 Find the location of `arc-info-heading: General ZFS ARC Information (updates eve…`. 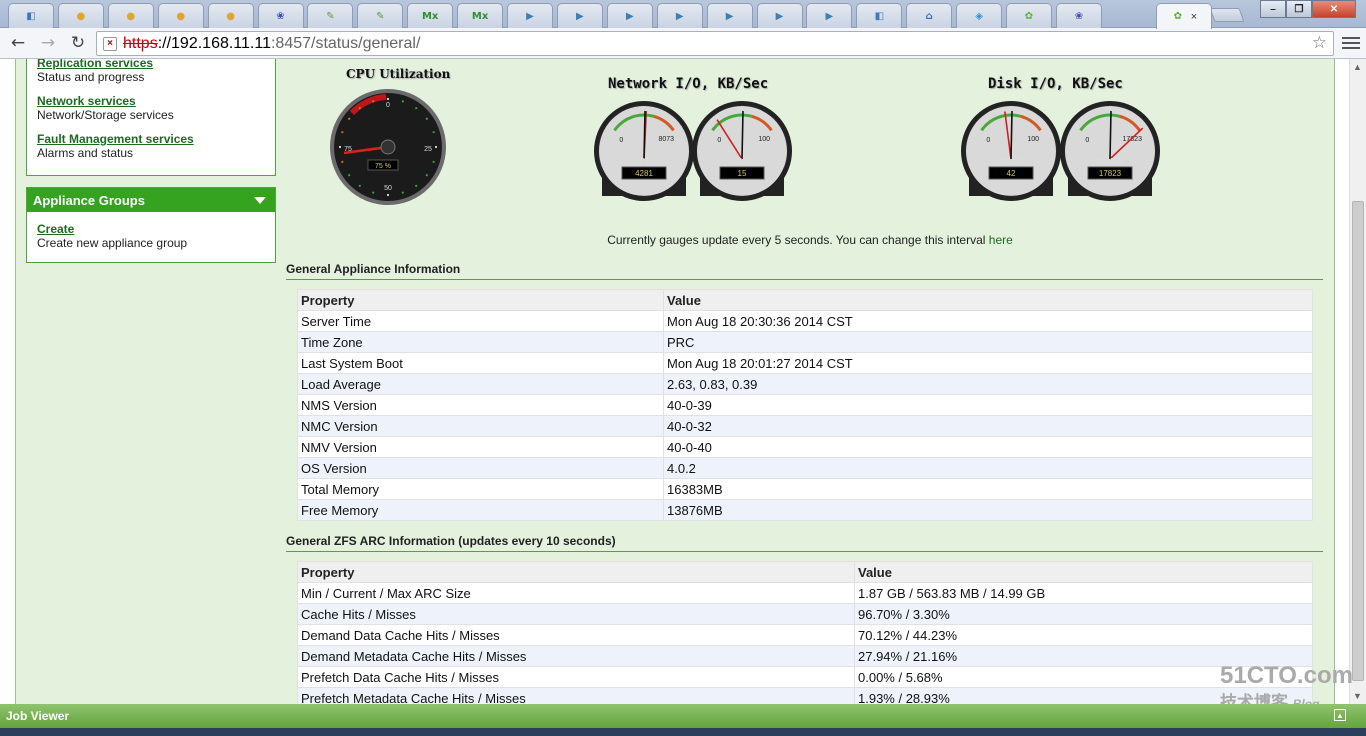

arc-info-heading: General ZFS ARC Information (updates eve… is located at coordinates (804, 543).